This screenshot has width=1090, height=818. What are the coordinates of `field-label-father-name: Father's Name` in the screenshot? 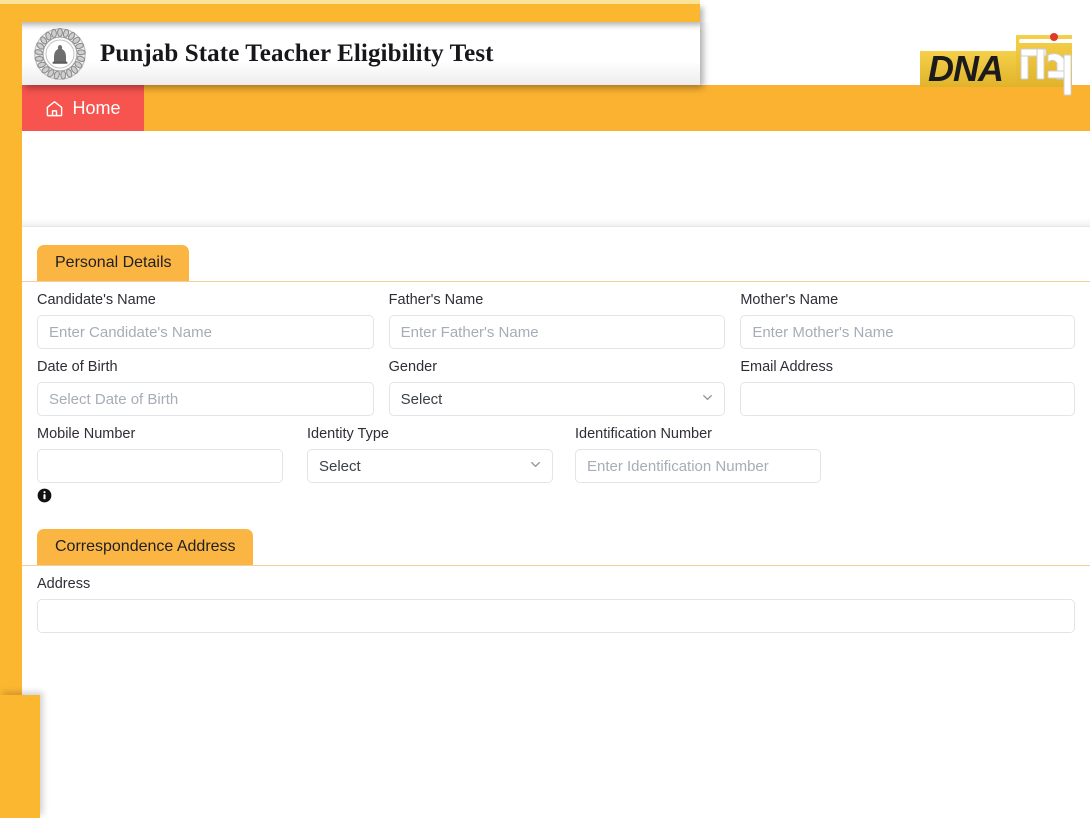 It's located at (436, 300).